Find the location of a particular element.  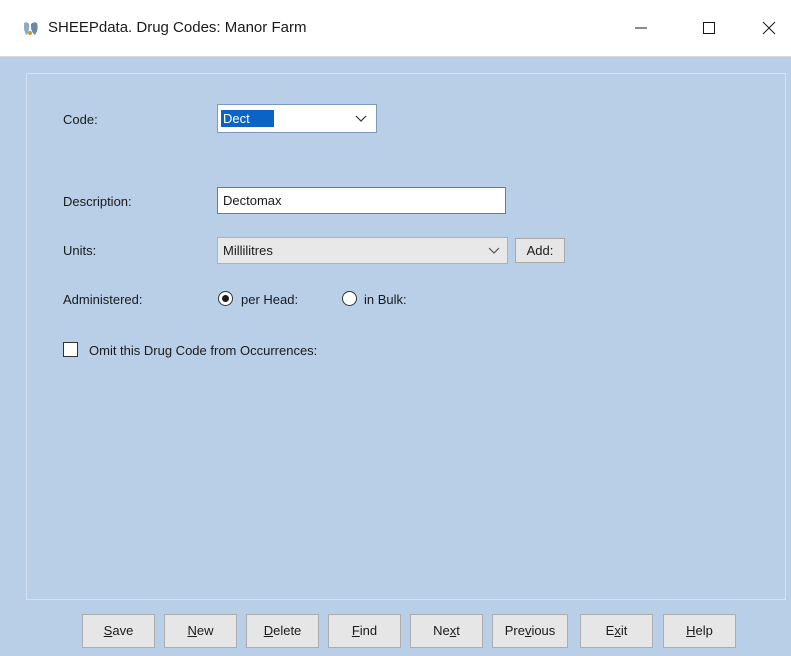

in-bulk-radio is located at coordinates (349, 298).